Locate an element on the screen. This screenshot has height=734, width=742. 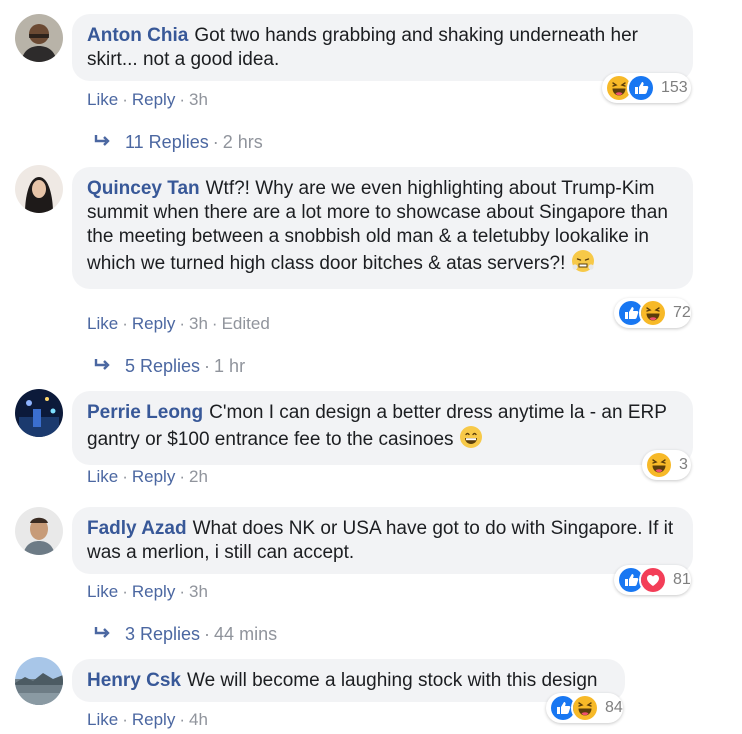
steam-face-emoji-icon is located at coordinates (582, 264).